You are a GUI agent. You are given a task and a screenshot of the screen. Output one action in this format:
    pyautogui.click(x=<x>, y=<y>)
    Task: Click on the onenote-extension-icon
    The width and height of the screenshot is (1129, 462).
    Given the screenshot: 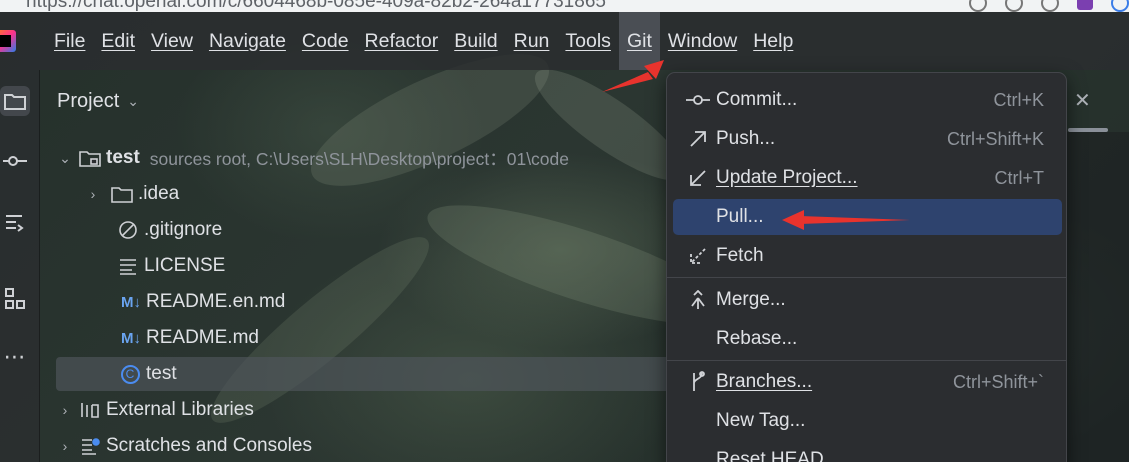 What is the action you would take?
    pyautogui.click(x=1085, y=5)
    